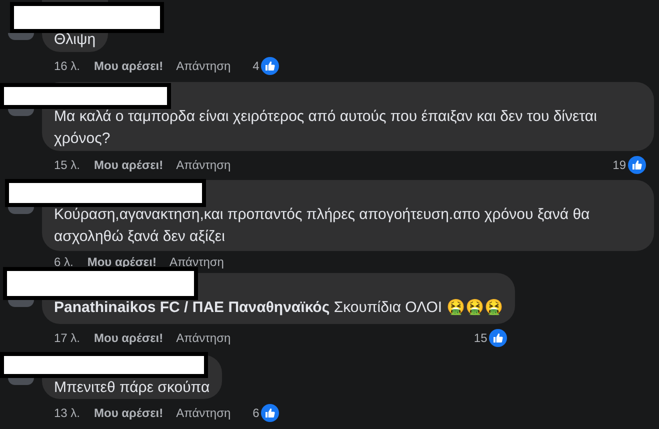  I want to click on comment-text: Μπενιτεθ πάρε σκούπα, so click(132, 388).